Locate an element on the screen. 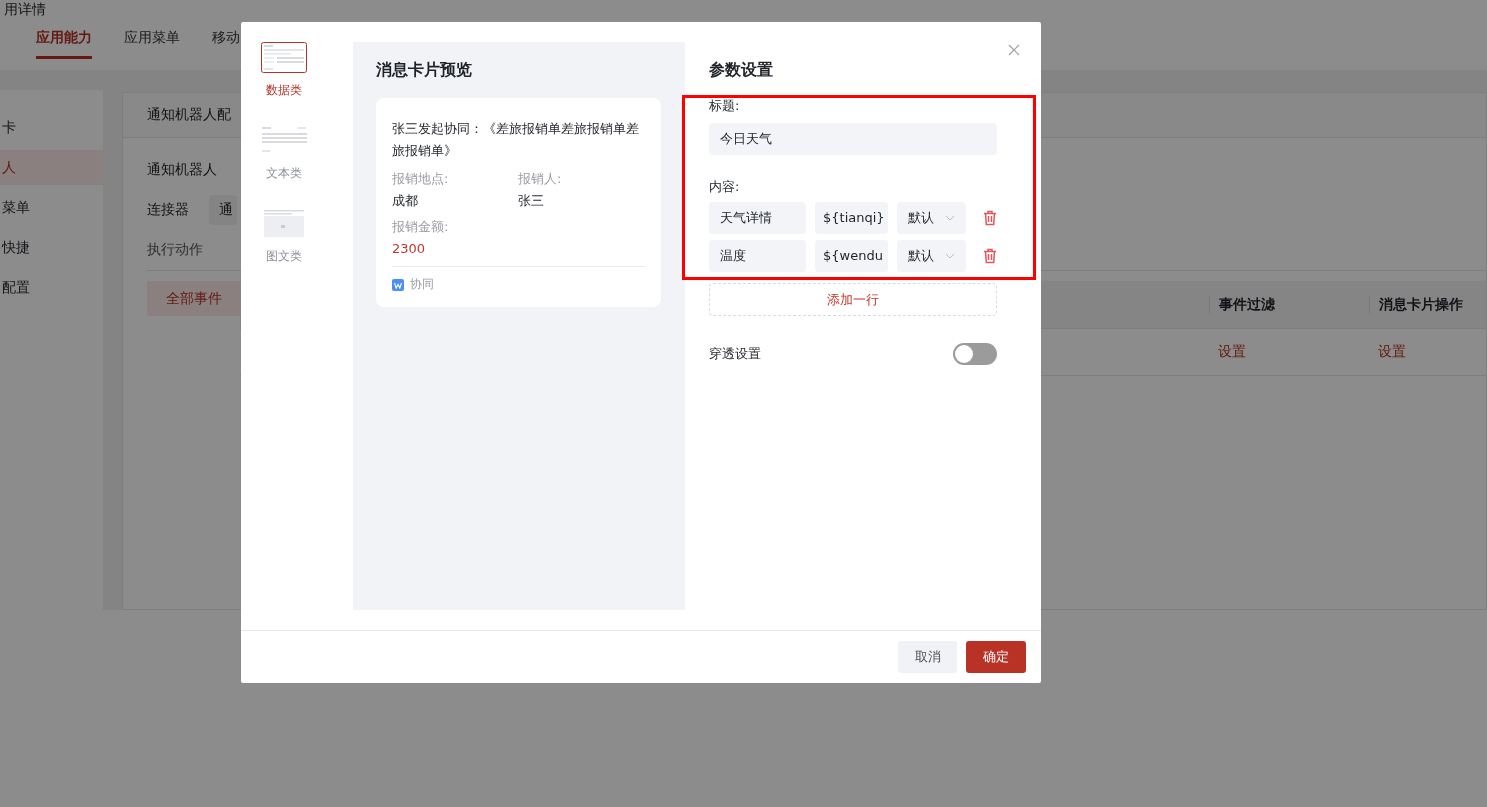 This screenshot has width=1487, height=807. connector-select: 通 is located at coordinates (223, 210).